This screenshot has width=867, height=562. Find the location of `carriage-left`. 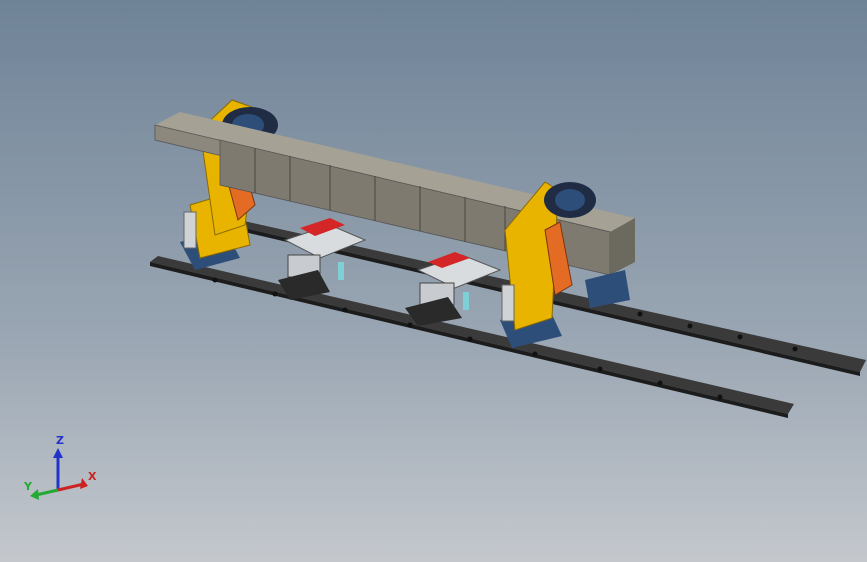

carriage-left is located at coordinates (322, 259).